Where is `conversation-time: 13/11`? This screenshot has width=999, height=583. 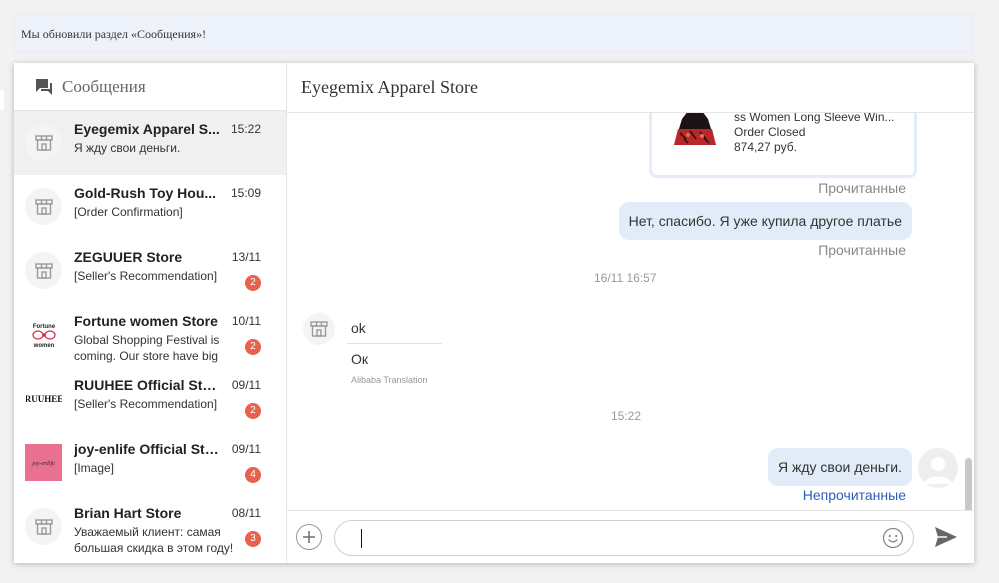 conversation-time: 13/11 is located at coordinates (246, 257).